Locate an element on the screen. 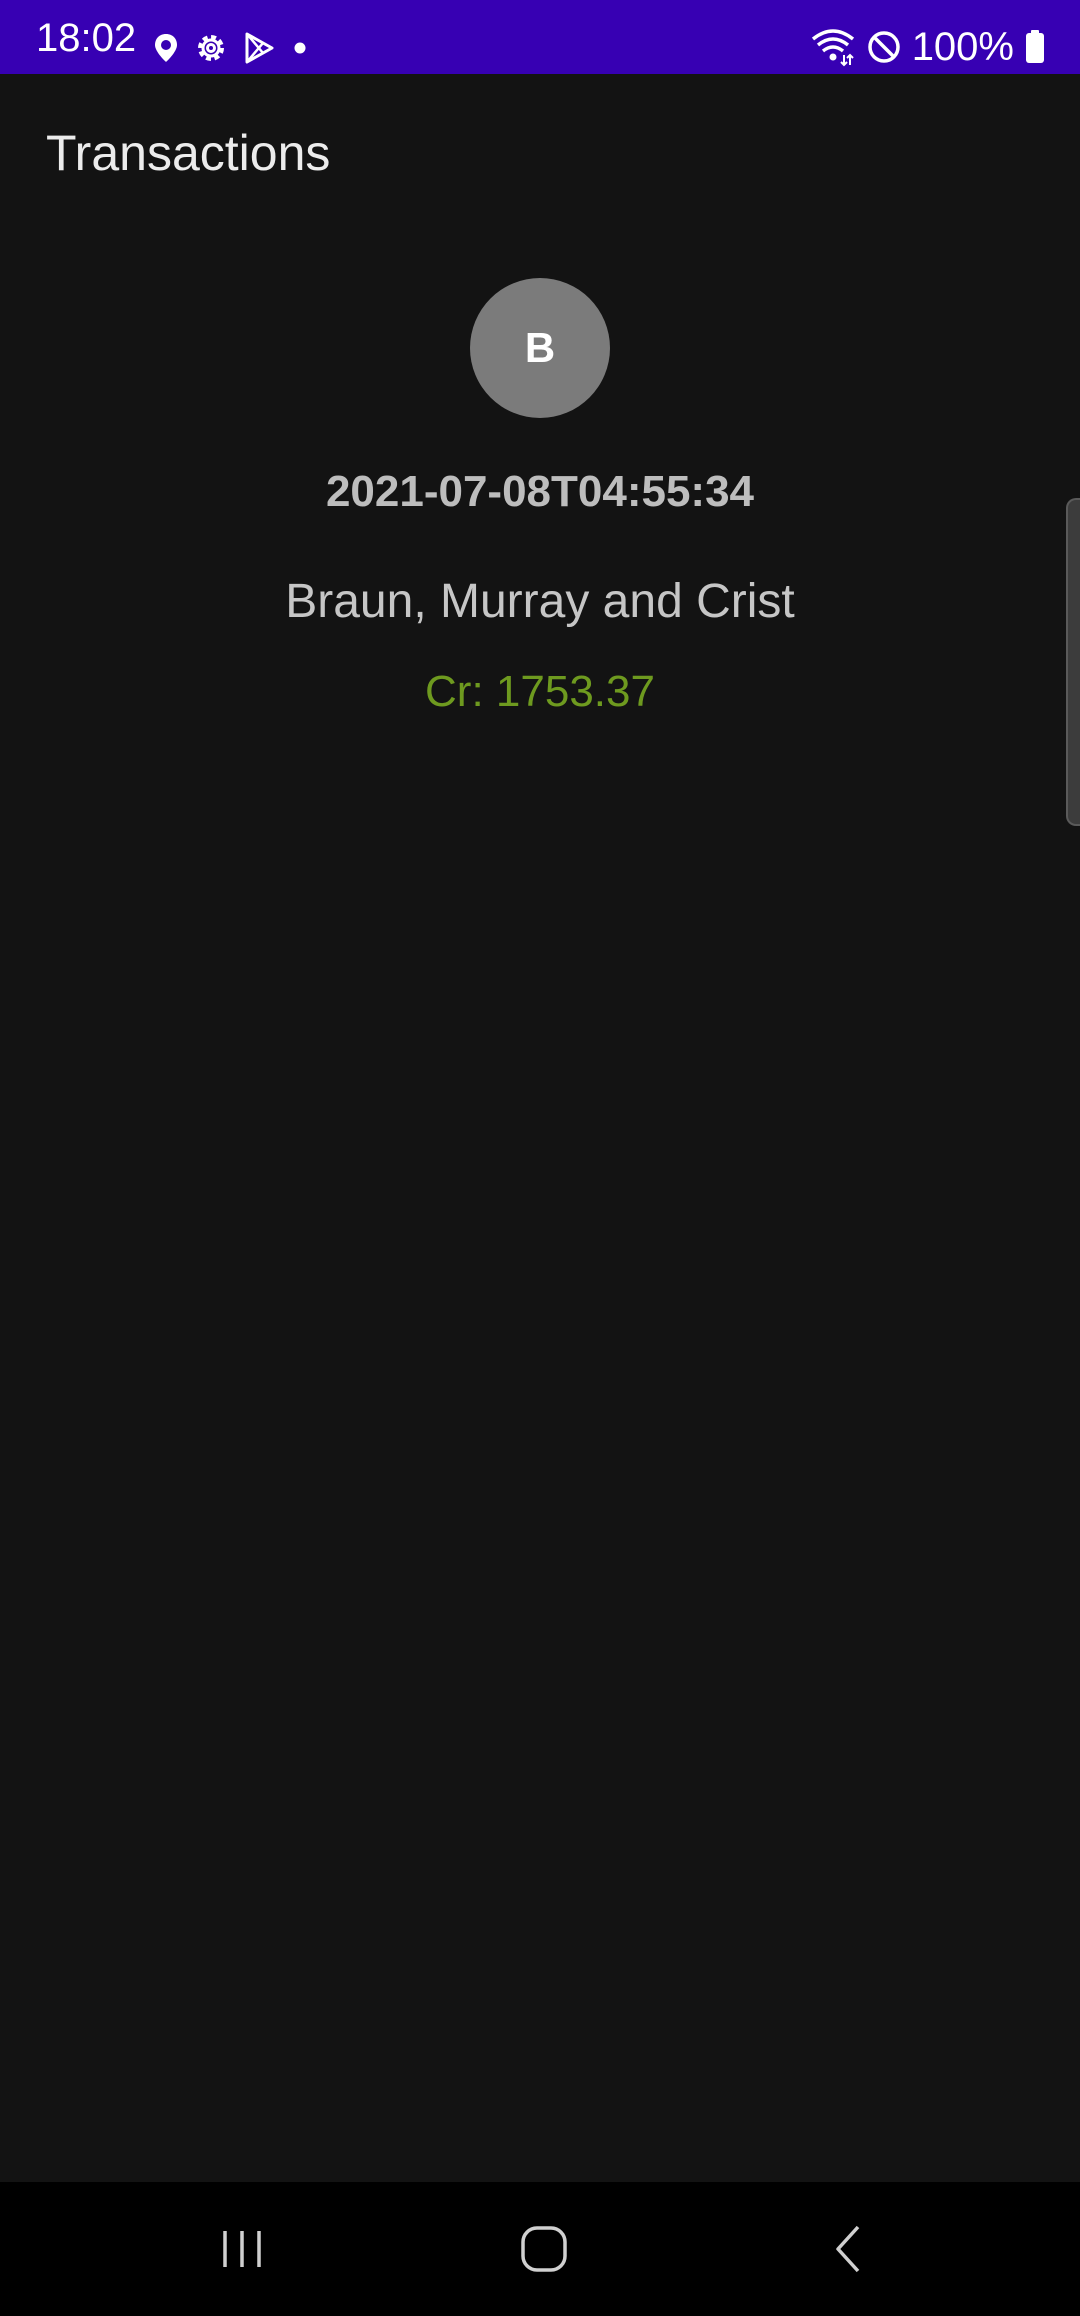 The height and width of the screenshot is (2316, 1080). battery-percentage: 100% is located at coordinates (962, 47).